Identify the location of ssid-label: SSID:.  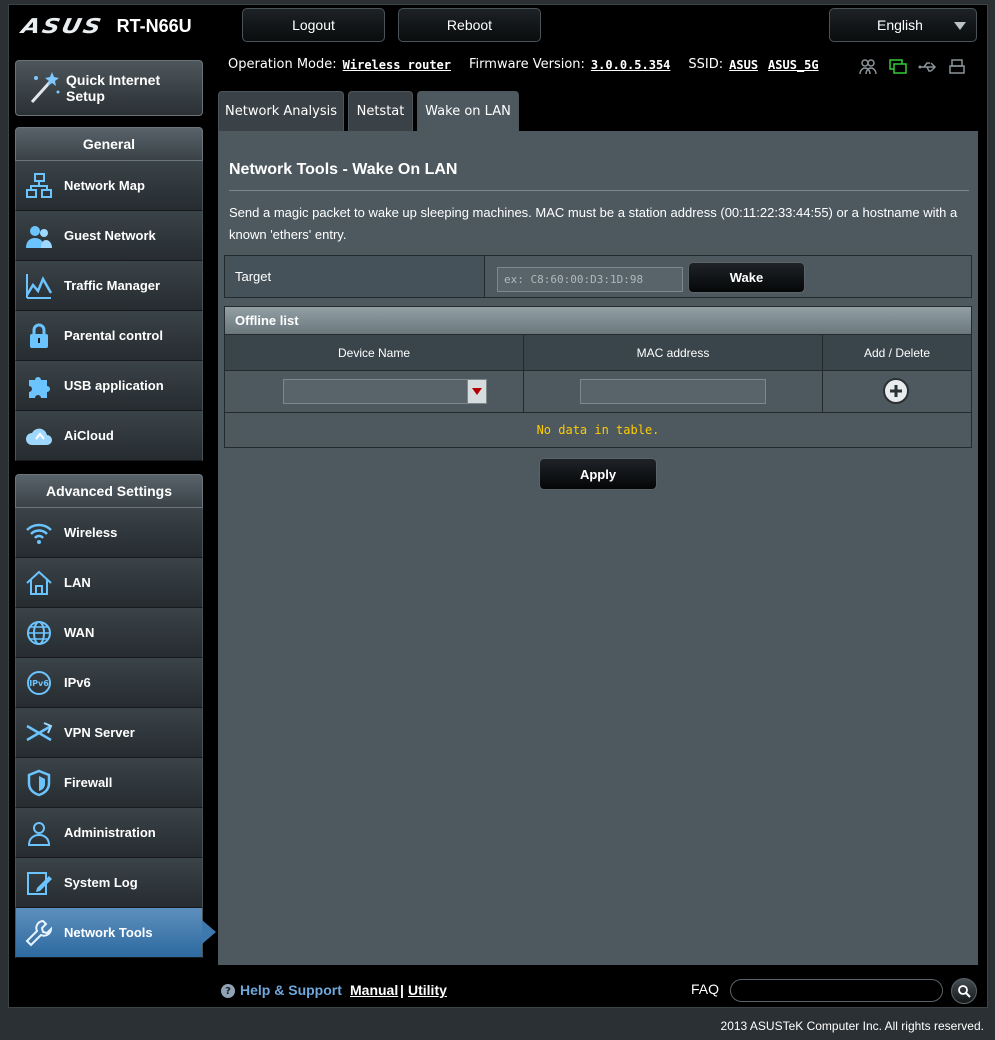
(706, 64).